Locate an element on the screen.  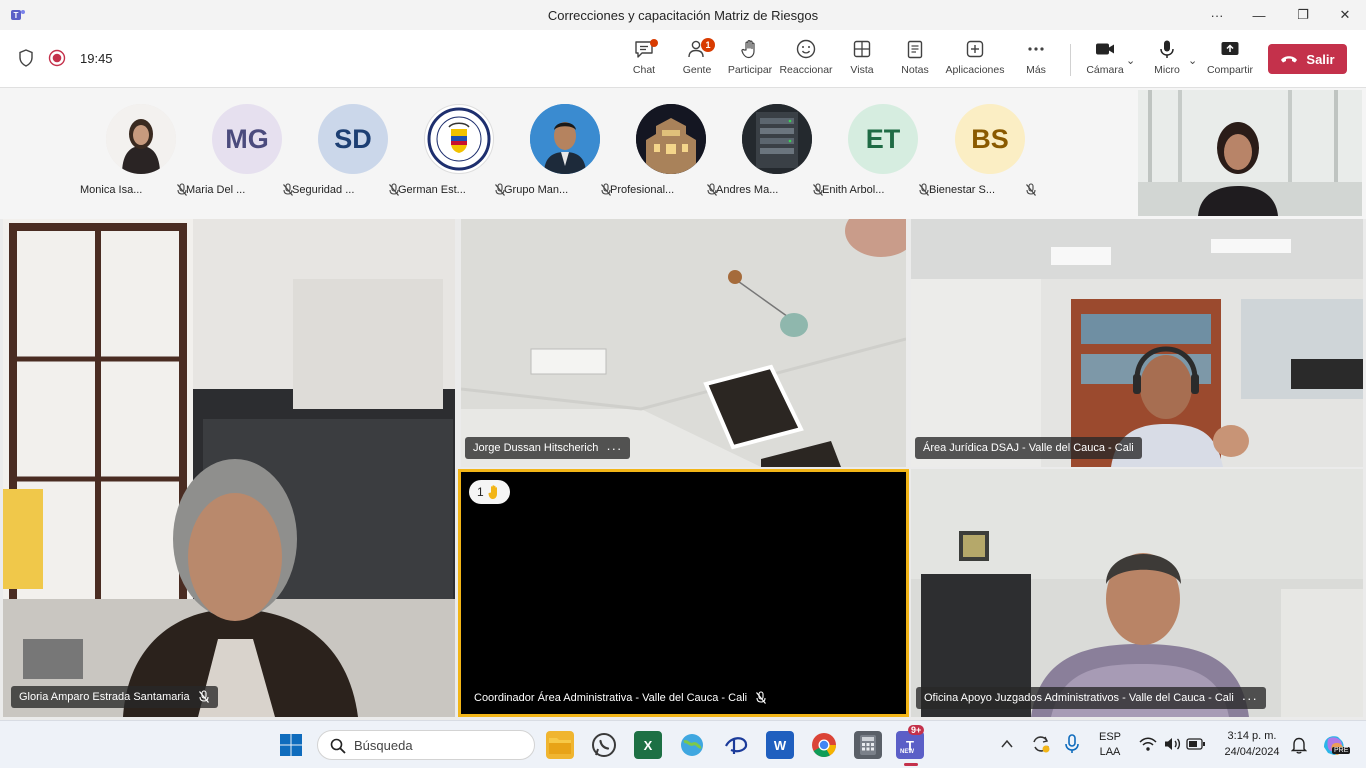
clock: 3:14 p. m. 24/04/2024 is located at coordinates (1252, 744).